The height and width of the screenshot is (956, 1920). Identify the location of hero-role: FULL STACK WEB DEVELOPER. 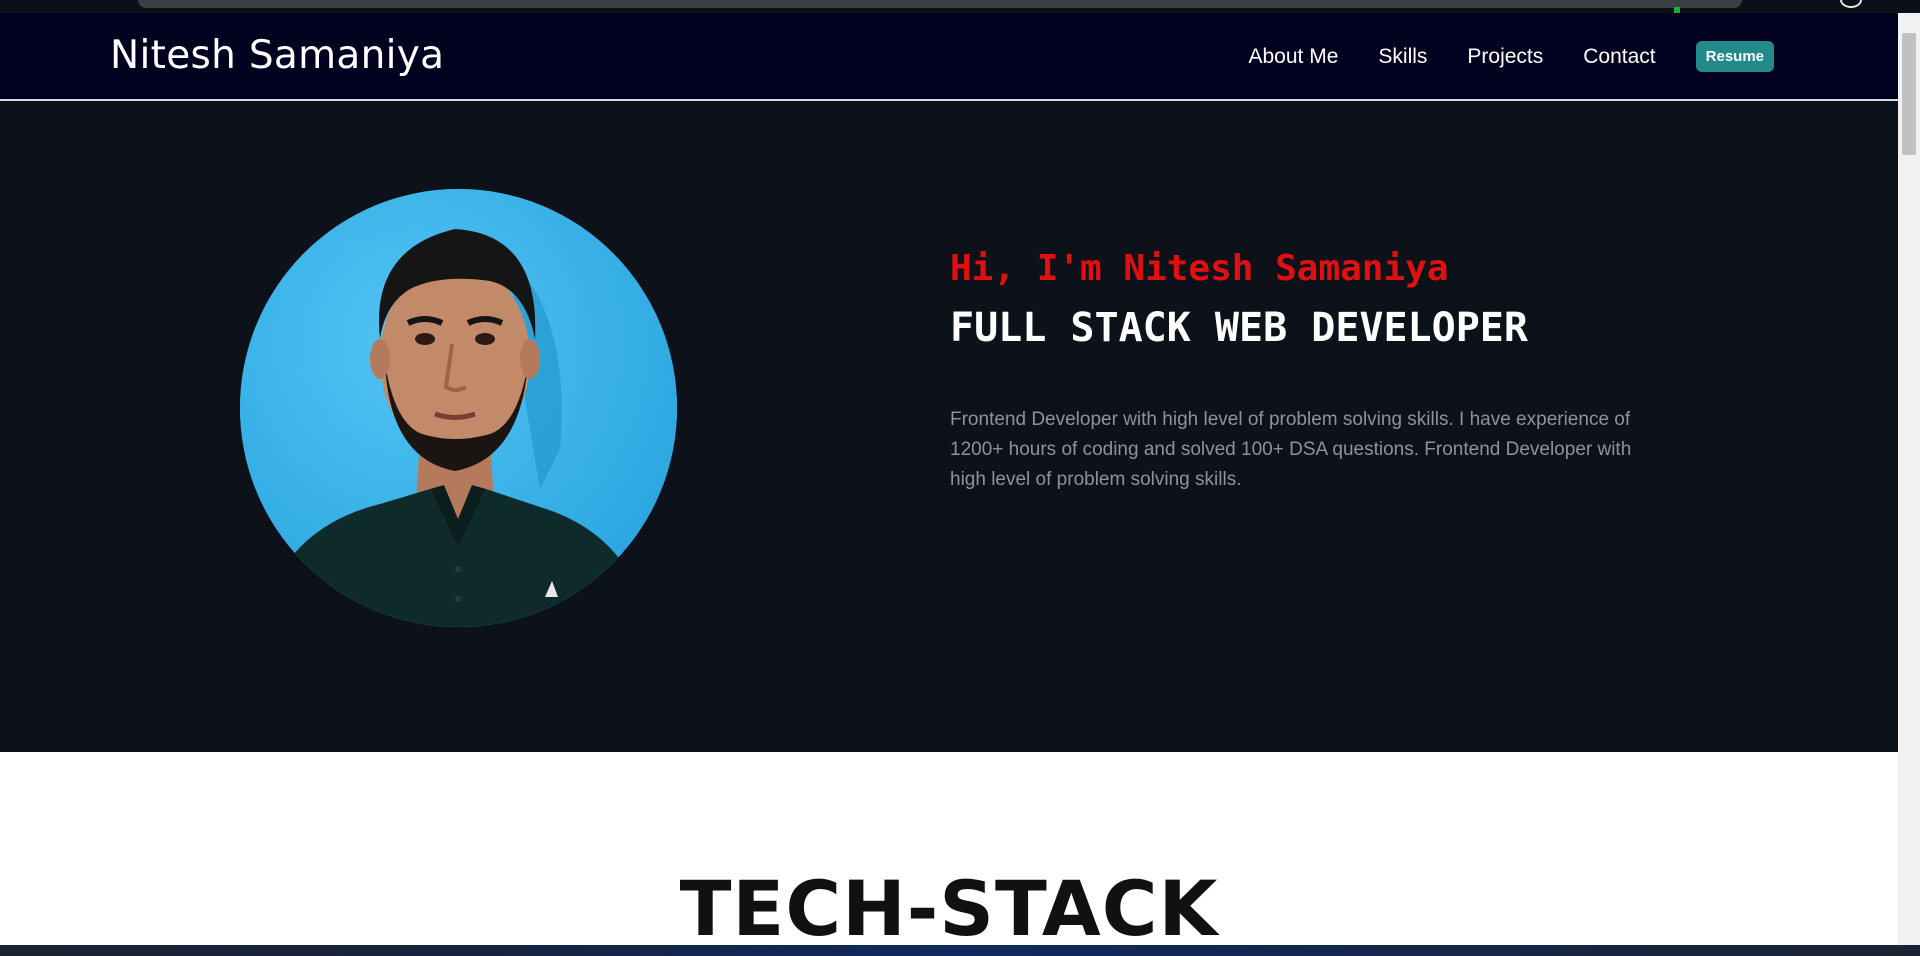
(1239, 328).